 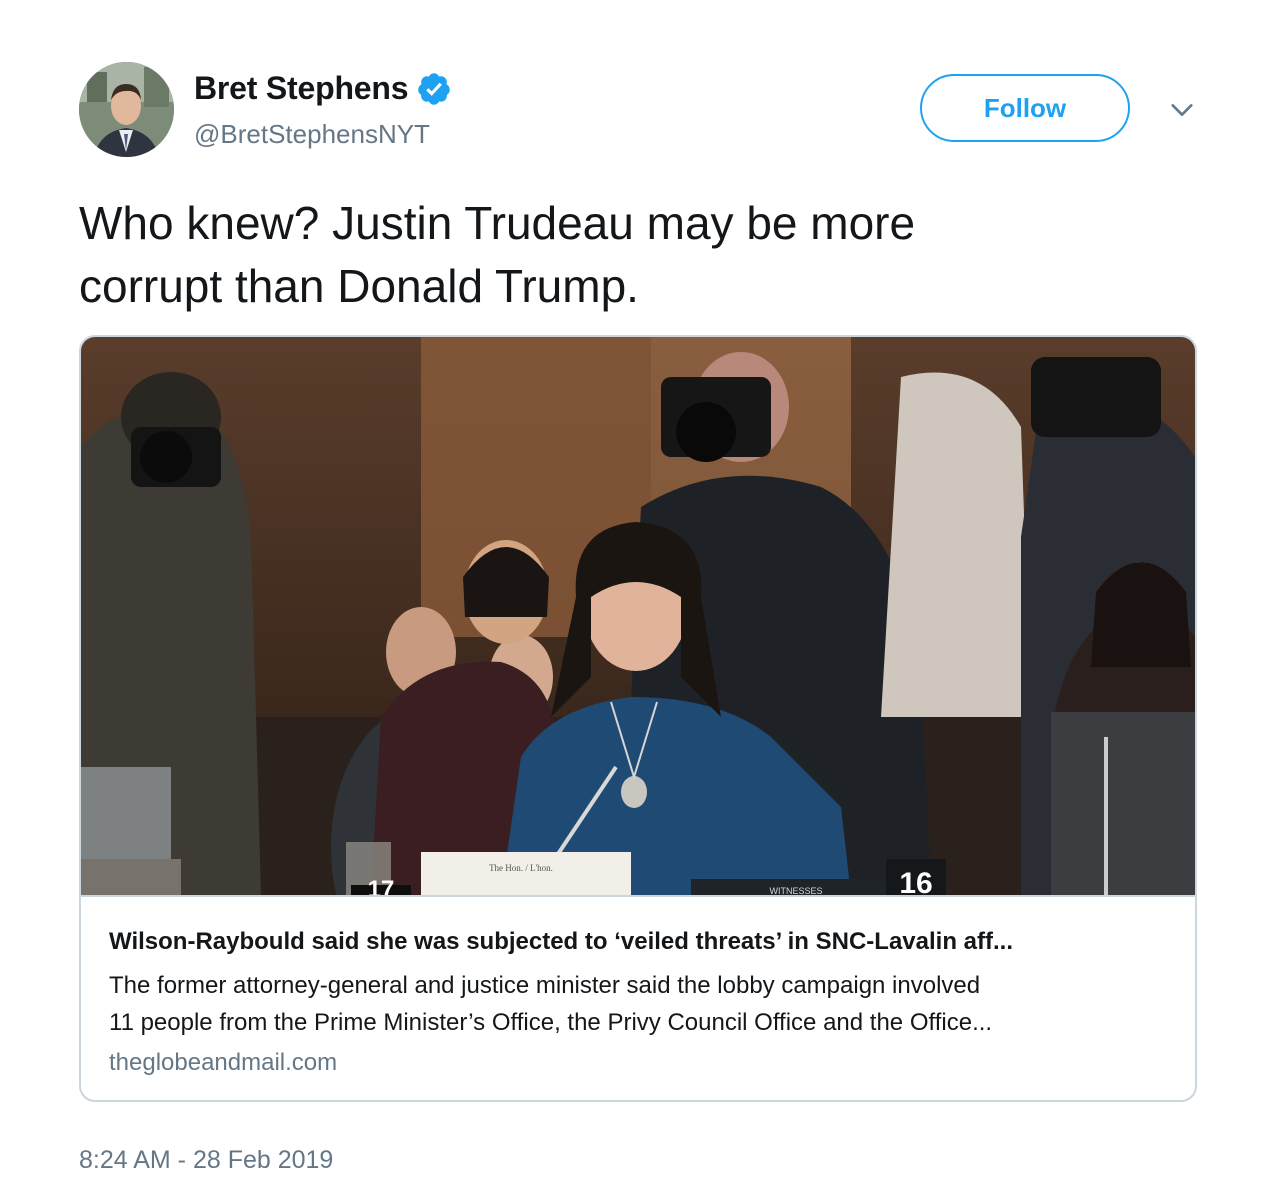 I want to click on tweet-text-line: corrupt than Donald Trump., so click(x=359, y=286).